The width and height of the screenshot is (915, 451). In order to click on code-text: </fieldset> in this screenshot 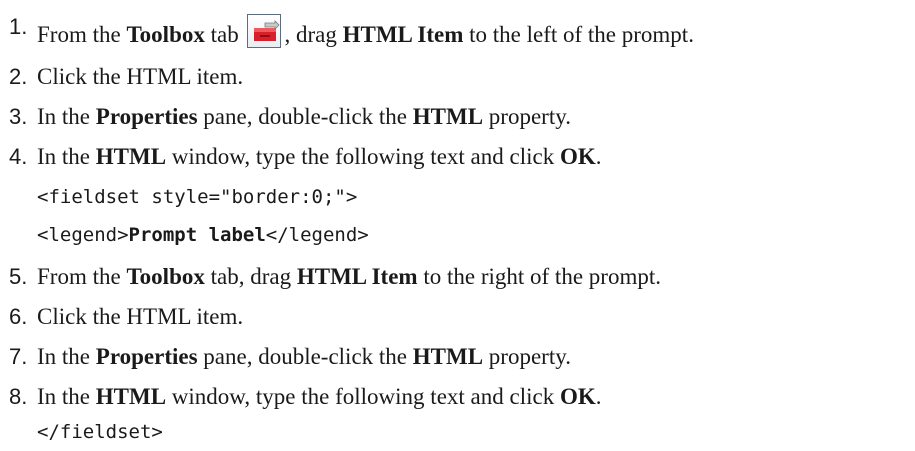, I will do `click(100, 432)`.